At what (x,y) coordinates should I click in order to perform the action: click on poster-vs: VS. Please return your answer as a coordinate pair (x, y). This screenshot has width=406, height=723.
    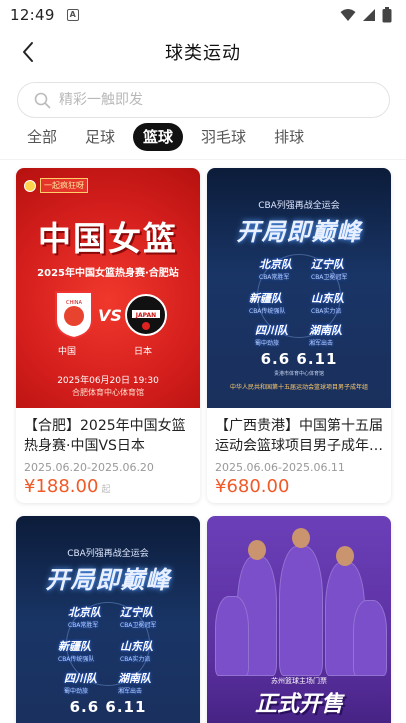
    Looking at the image, I should click on (110, 315).